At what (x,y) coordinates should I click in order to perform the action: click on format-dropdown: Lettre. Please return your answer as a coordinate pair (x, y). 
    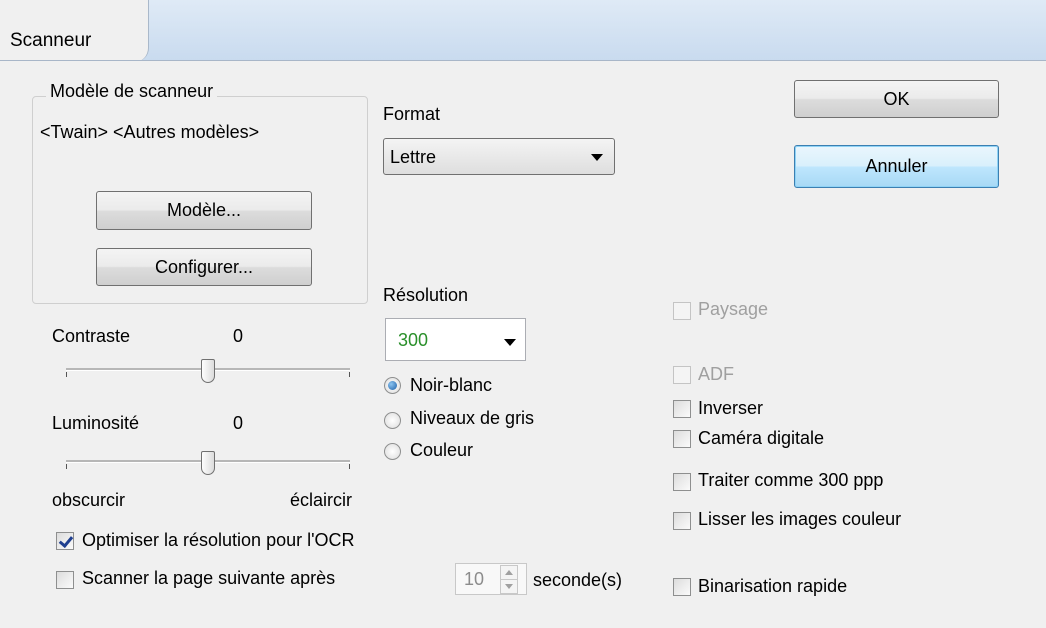
    Looking at the image, I should click on (499, 156).